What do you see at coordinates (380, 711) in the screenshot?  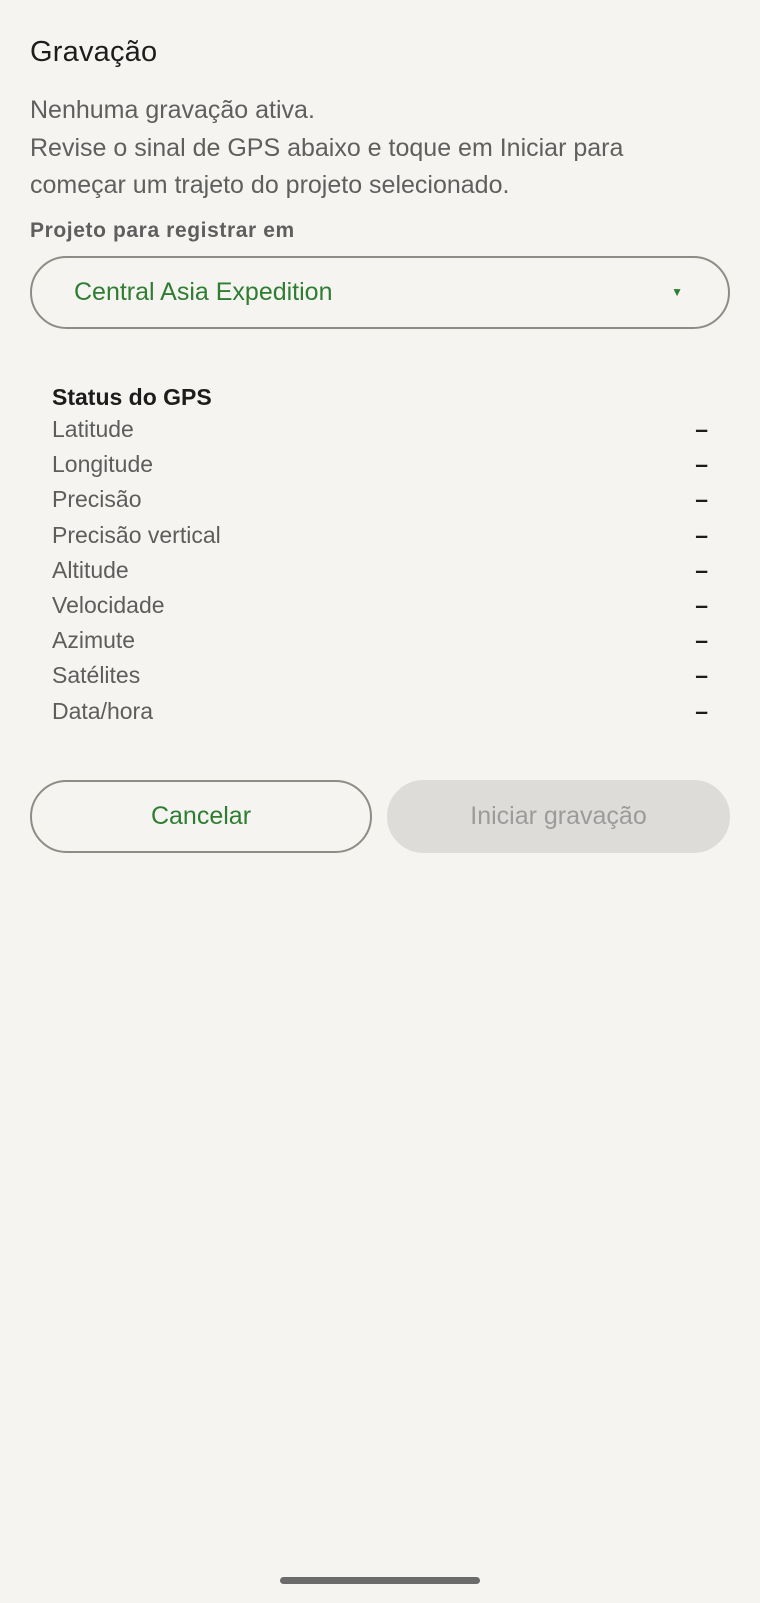 I see `gps-row-datetime: Data/hora –` at bounding box center [380, 711].